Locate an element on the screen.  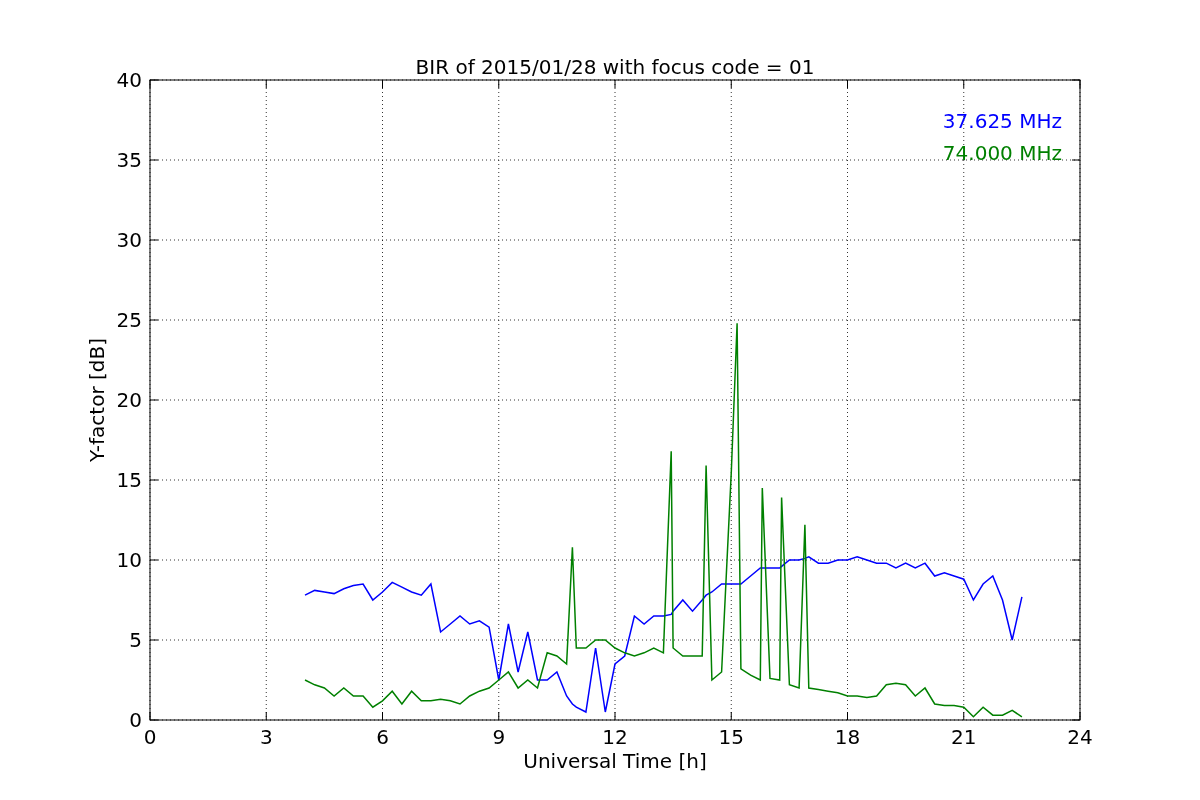
chart-title: BIR of 2015/01/28 with focus code = 01 is located at coordinates (615, 67).